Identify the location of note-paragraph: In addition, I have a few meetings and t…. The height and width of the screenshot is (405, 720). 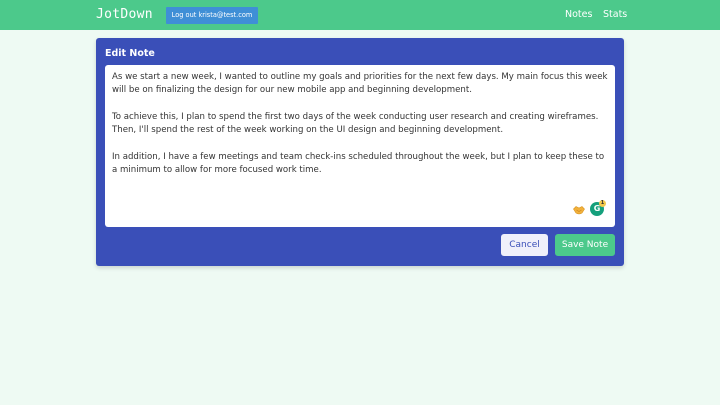
(358, 163).